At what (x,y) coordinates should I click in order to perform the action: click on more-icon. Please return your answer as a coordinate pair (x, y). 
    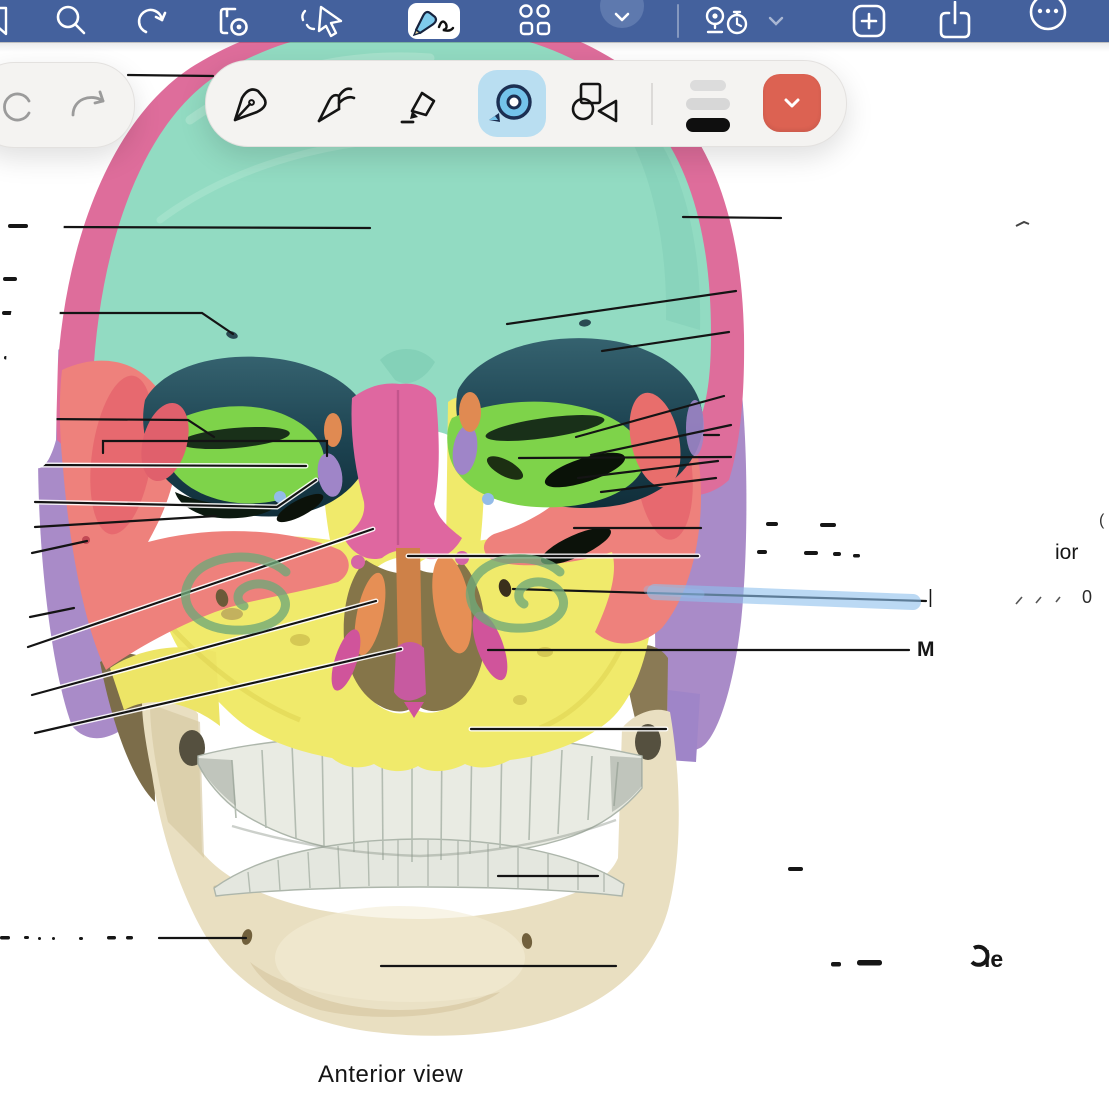
    Looking at the image, I should click on (1048, 21).